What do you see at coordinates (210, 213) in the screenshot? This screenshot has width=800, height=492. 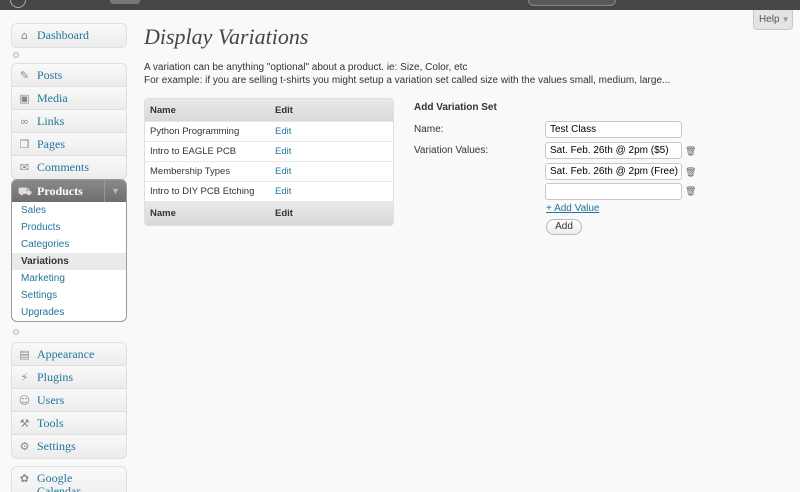 I see `column-footer-name: Name` at bounding box center [210, 213].